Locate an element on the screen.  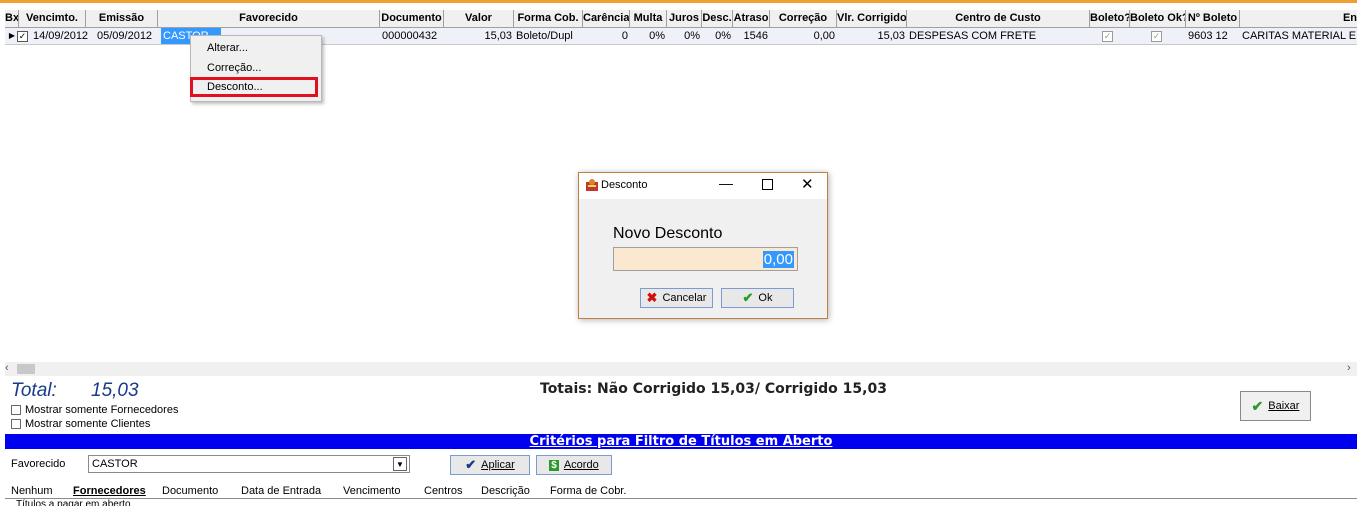
col-header-vlr-corrigido: Vlr. Corrigido is located at coordinates (872, 18).